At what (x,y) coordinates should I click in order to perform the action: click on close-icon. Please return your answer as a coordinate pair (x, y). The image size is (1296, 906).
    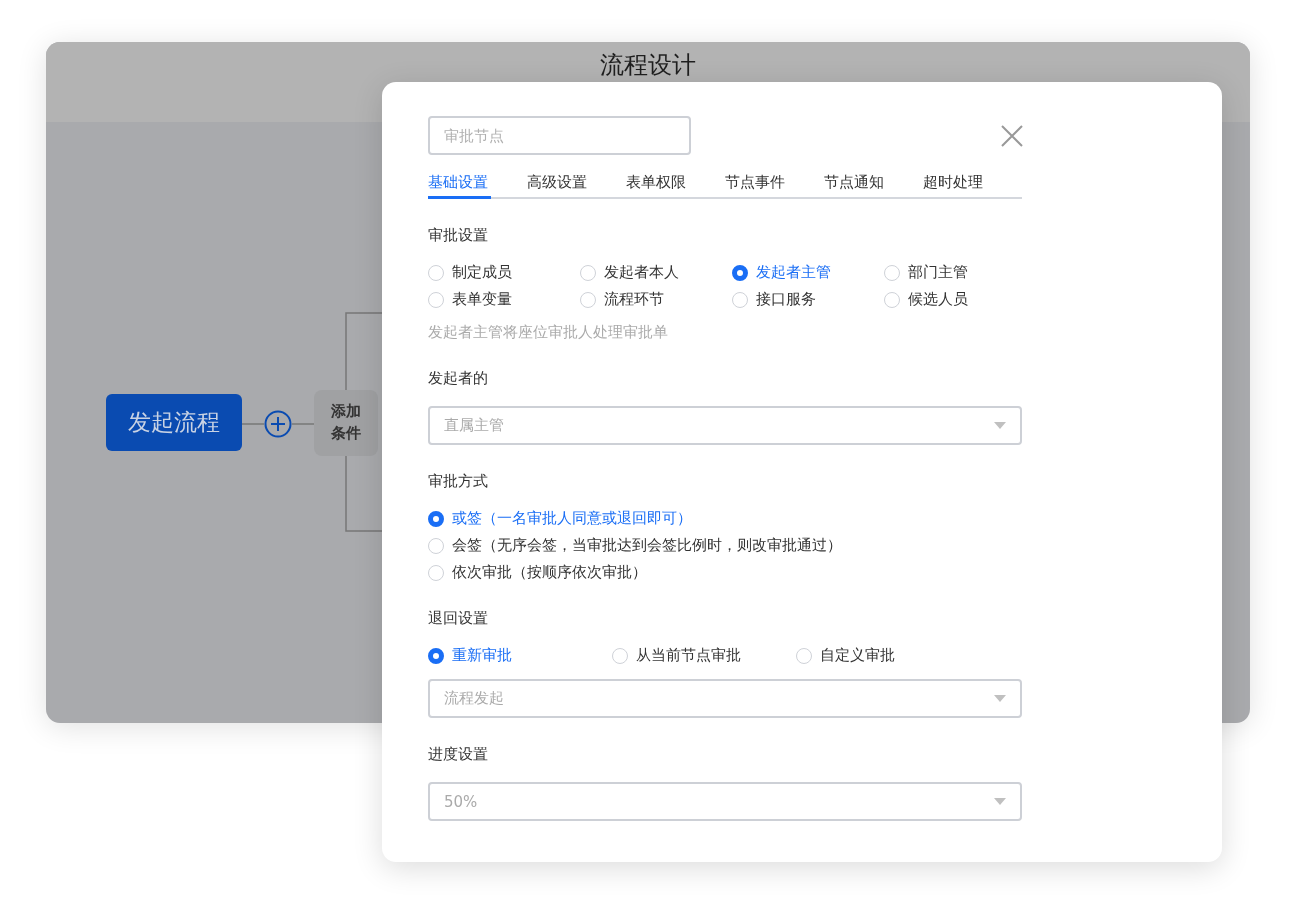
    Looking at the image, I should click on (1012, 135).